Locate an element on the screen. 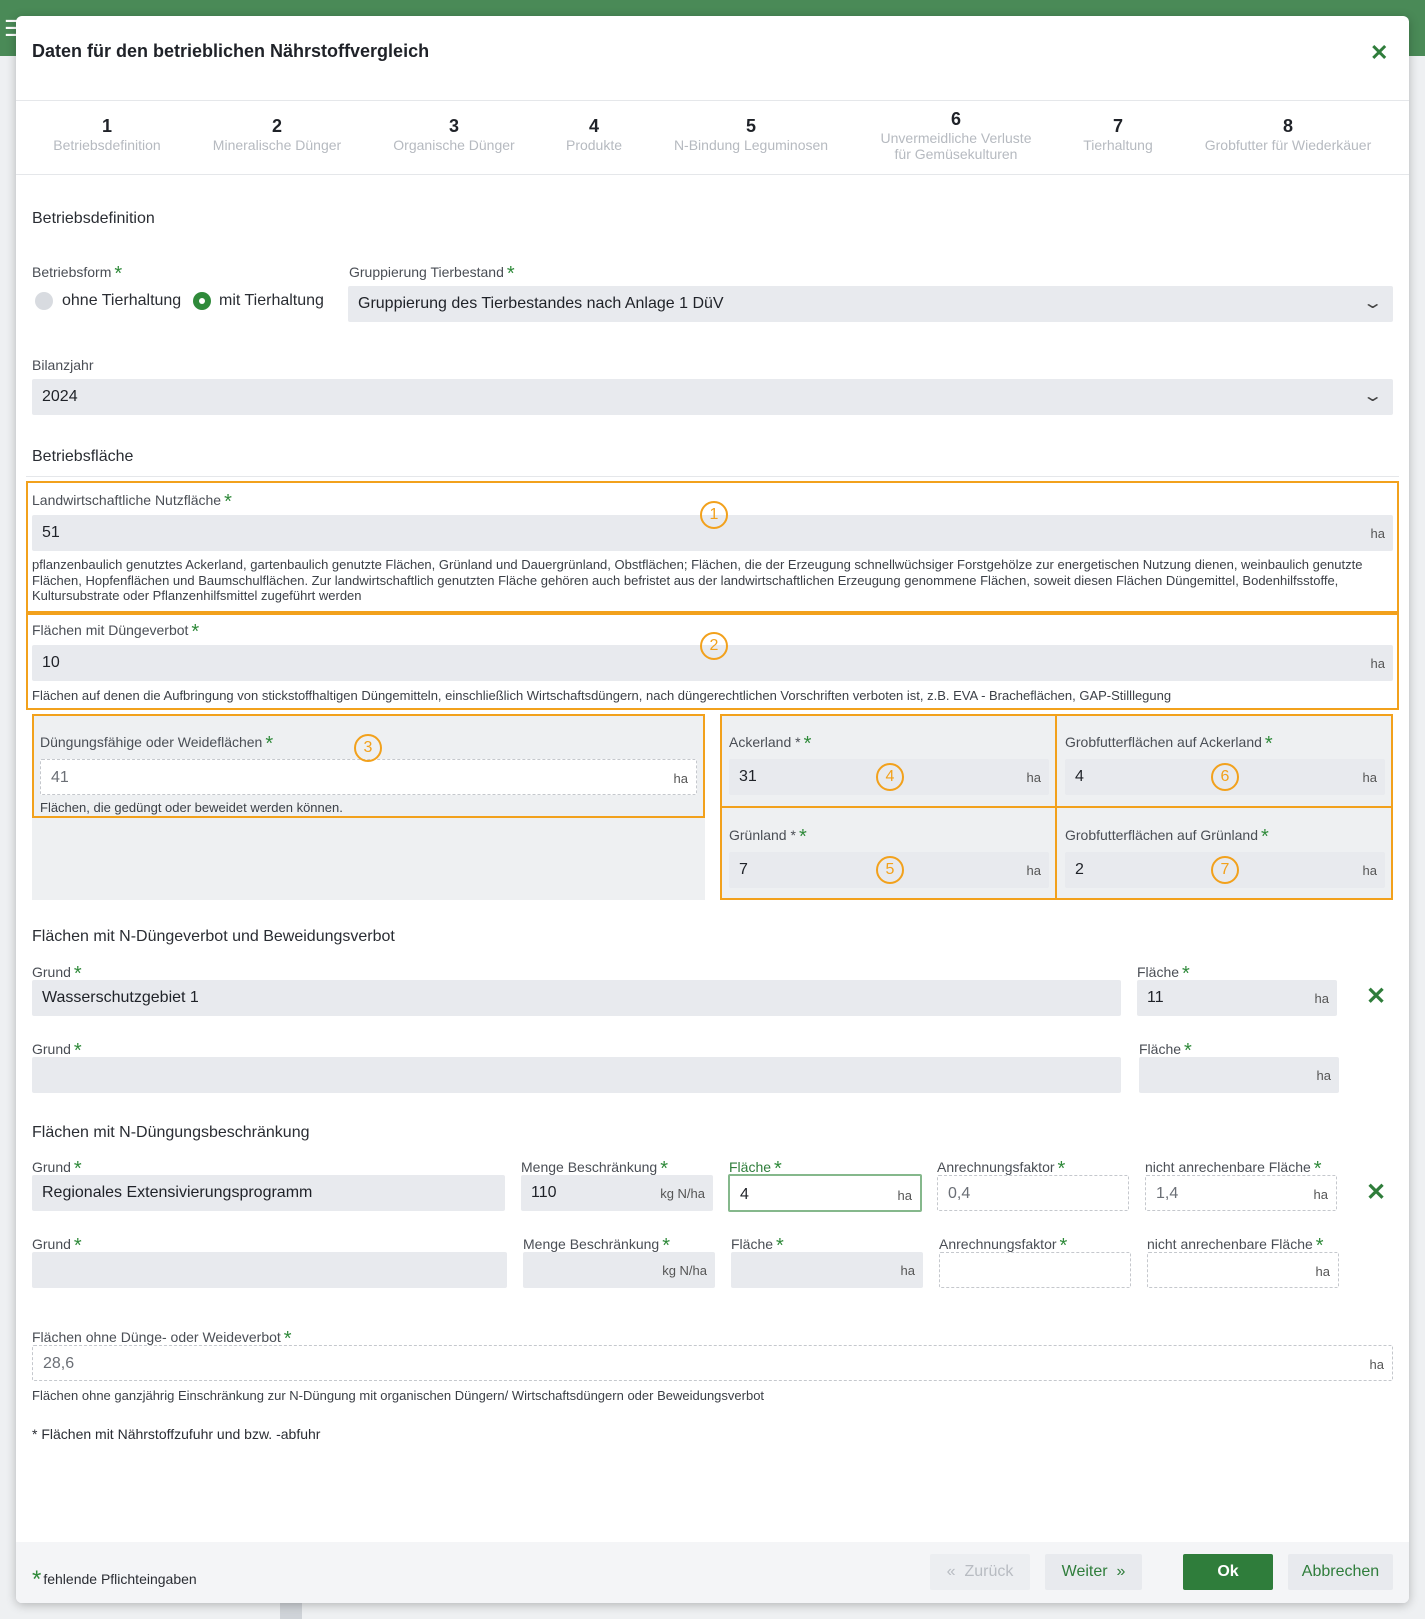 The image size is (1425, 1619). missing-note: * fehlende Pflichteingaben is located at coordinates (114, 1579).